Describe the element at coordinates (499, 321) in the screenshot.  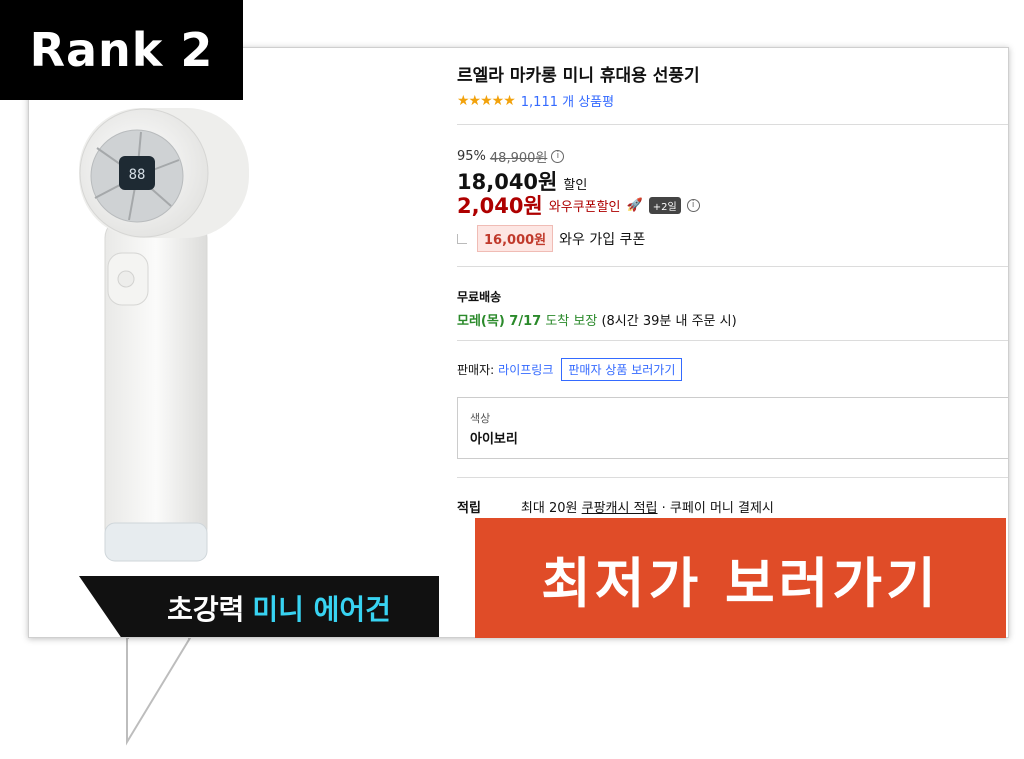
I see `shipping-date: 모레(목) 7/17` at that location.